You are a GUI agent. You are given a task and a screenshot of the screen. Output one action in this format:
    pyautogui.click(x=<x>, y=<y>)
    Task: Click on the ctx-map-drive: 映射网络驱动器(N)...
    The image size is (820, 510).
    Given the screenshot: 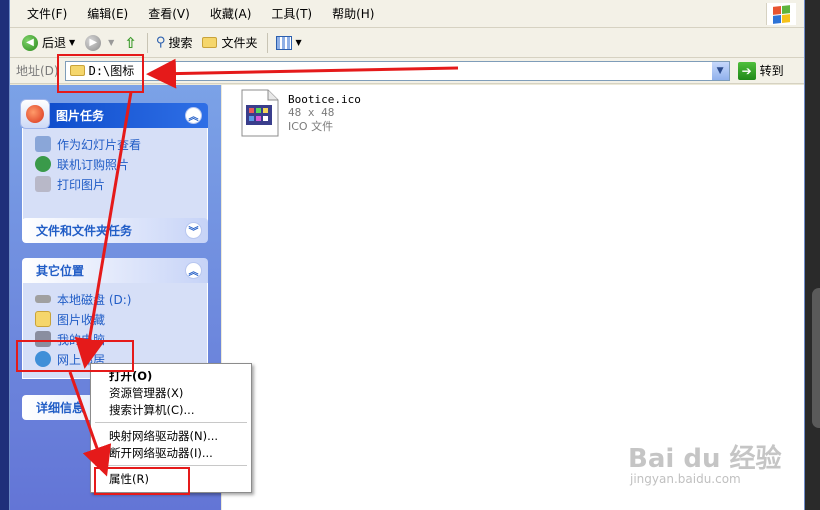 What is the action you would take?
    pyautogui.click(x=171, y=435)
    